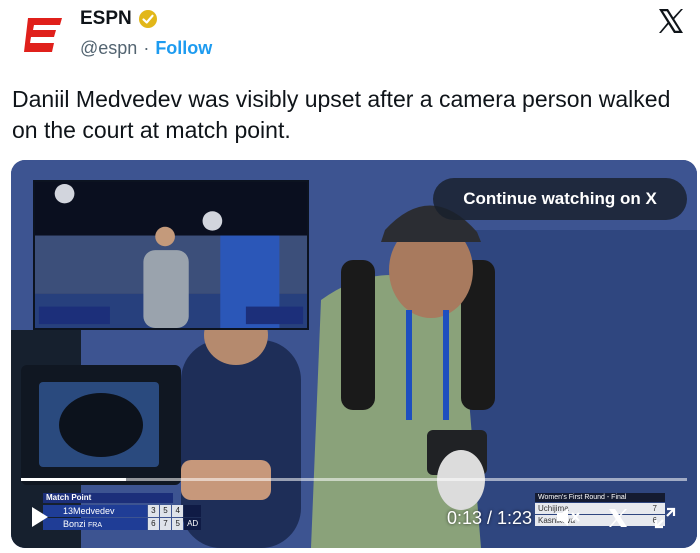 This screenshot has width=700, height=553. I want to click on set-score: 3, so click(153, 511).